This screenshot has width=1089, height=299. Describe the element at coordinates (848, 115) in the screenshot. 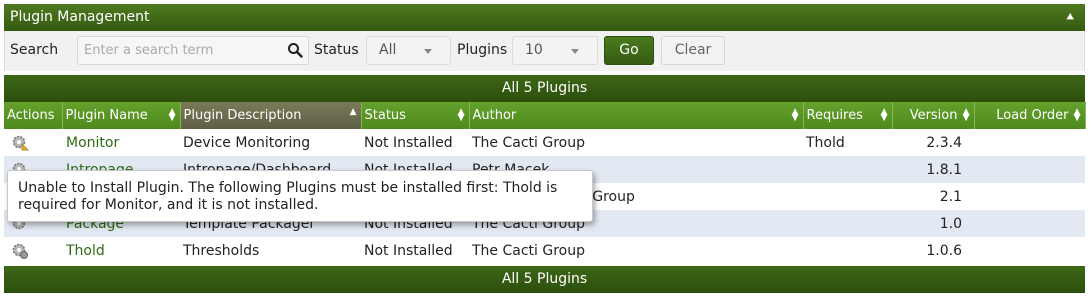

I see `column-header-requires: Requires ▲ ▼` at that location.